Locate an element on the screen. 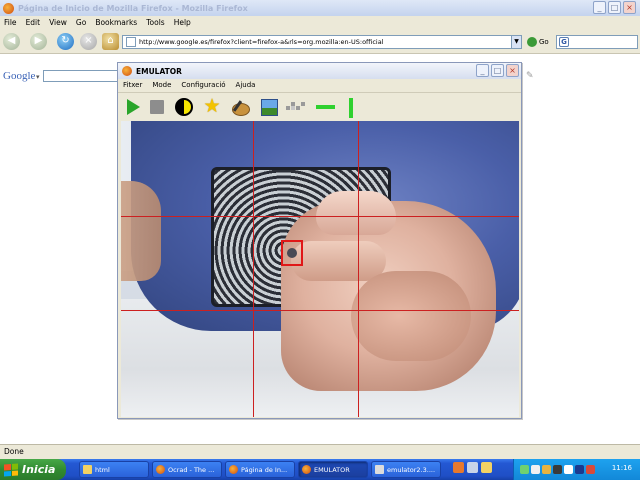 The image size is (640, 480). search-box: G is located at coordinates (597, 42).